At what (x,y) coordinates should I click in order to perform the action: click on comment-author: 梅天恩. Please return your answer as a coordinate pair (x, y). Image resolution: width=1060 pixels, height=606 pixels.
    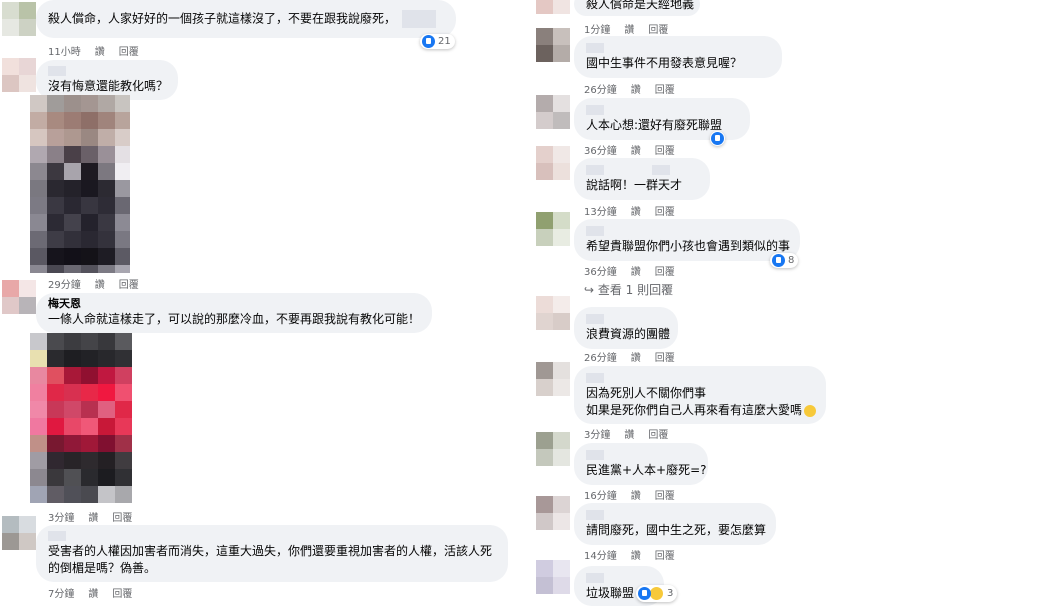
    Looking at the image, I should click on (234, 304).